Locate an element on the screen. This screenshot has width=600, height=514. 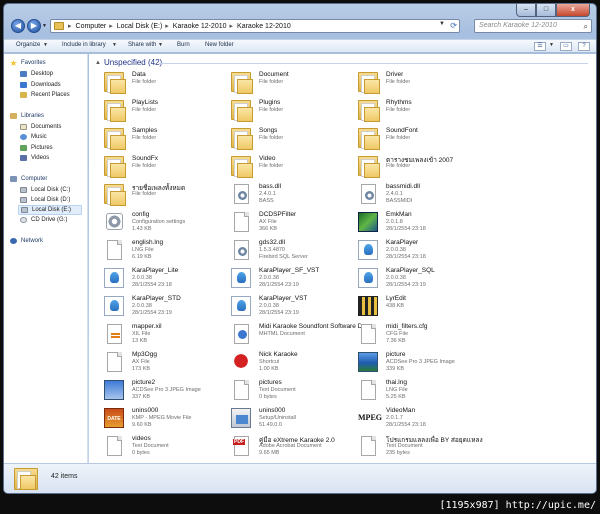
collapse-chevron-icon: ▲ is located at coordinates (98, 63).